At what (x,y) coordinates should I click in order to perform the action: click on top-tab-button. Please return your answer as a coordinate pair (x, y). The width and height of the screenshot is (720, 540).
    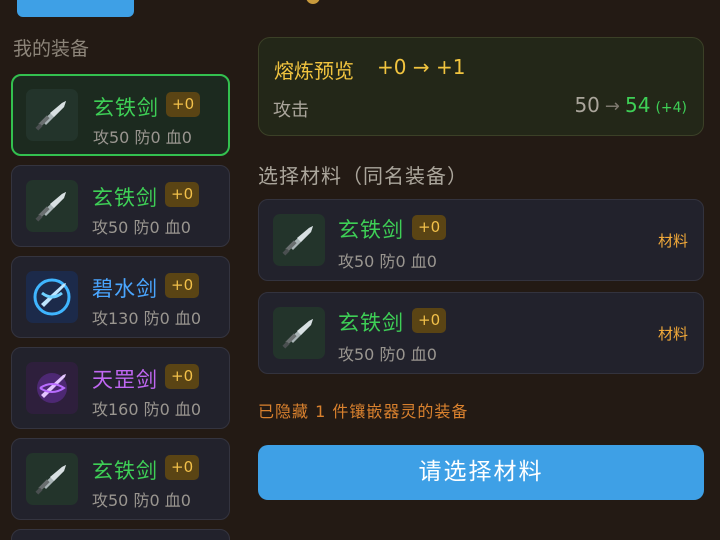
    Looking at the image, I should click on (75, 8).